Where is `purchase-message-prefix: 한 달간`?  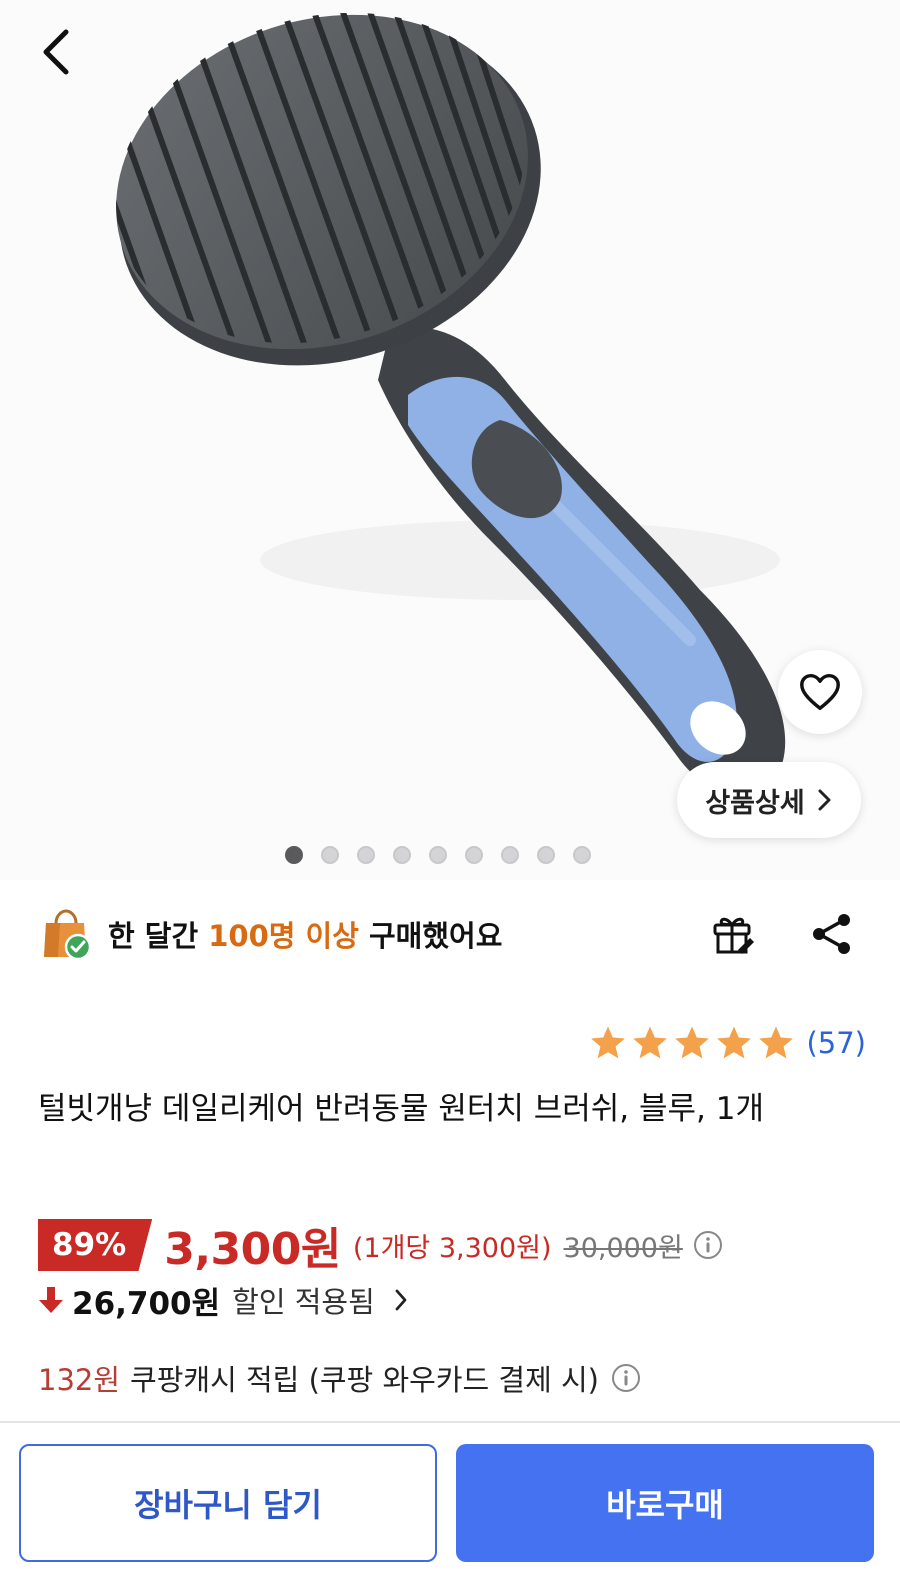 purchase-message-prefix: 한 달간 is located at coordinates (158, 936).